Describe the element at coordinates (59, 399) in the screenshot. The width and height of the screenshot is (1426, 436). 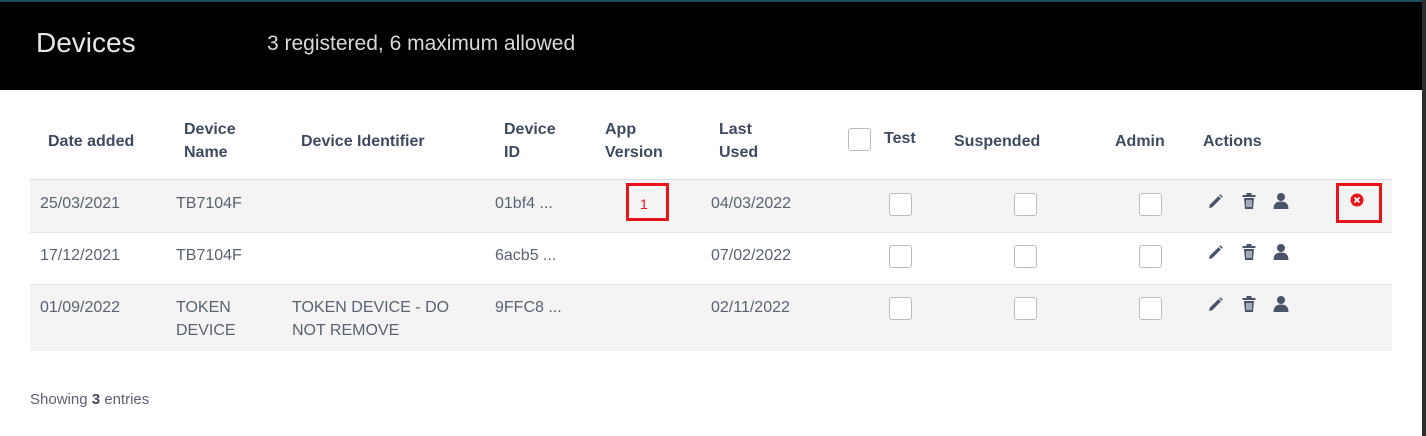
I see `entries-prefix: Showing` at that location.